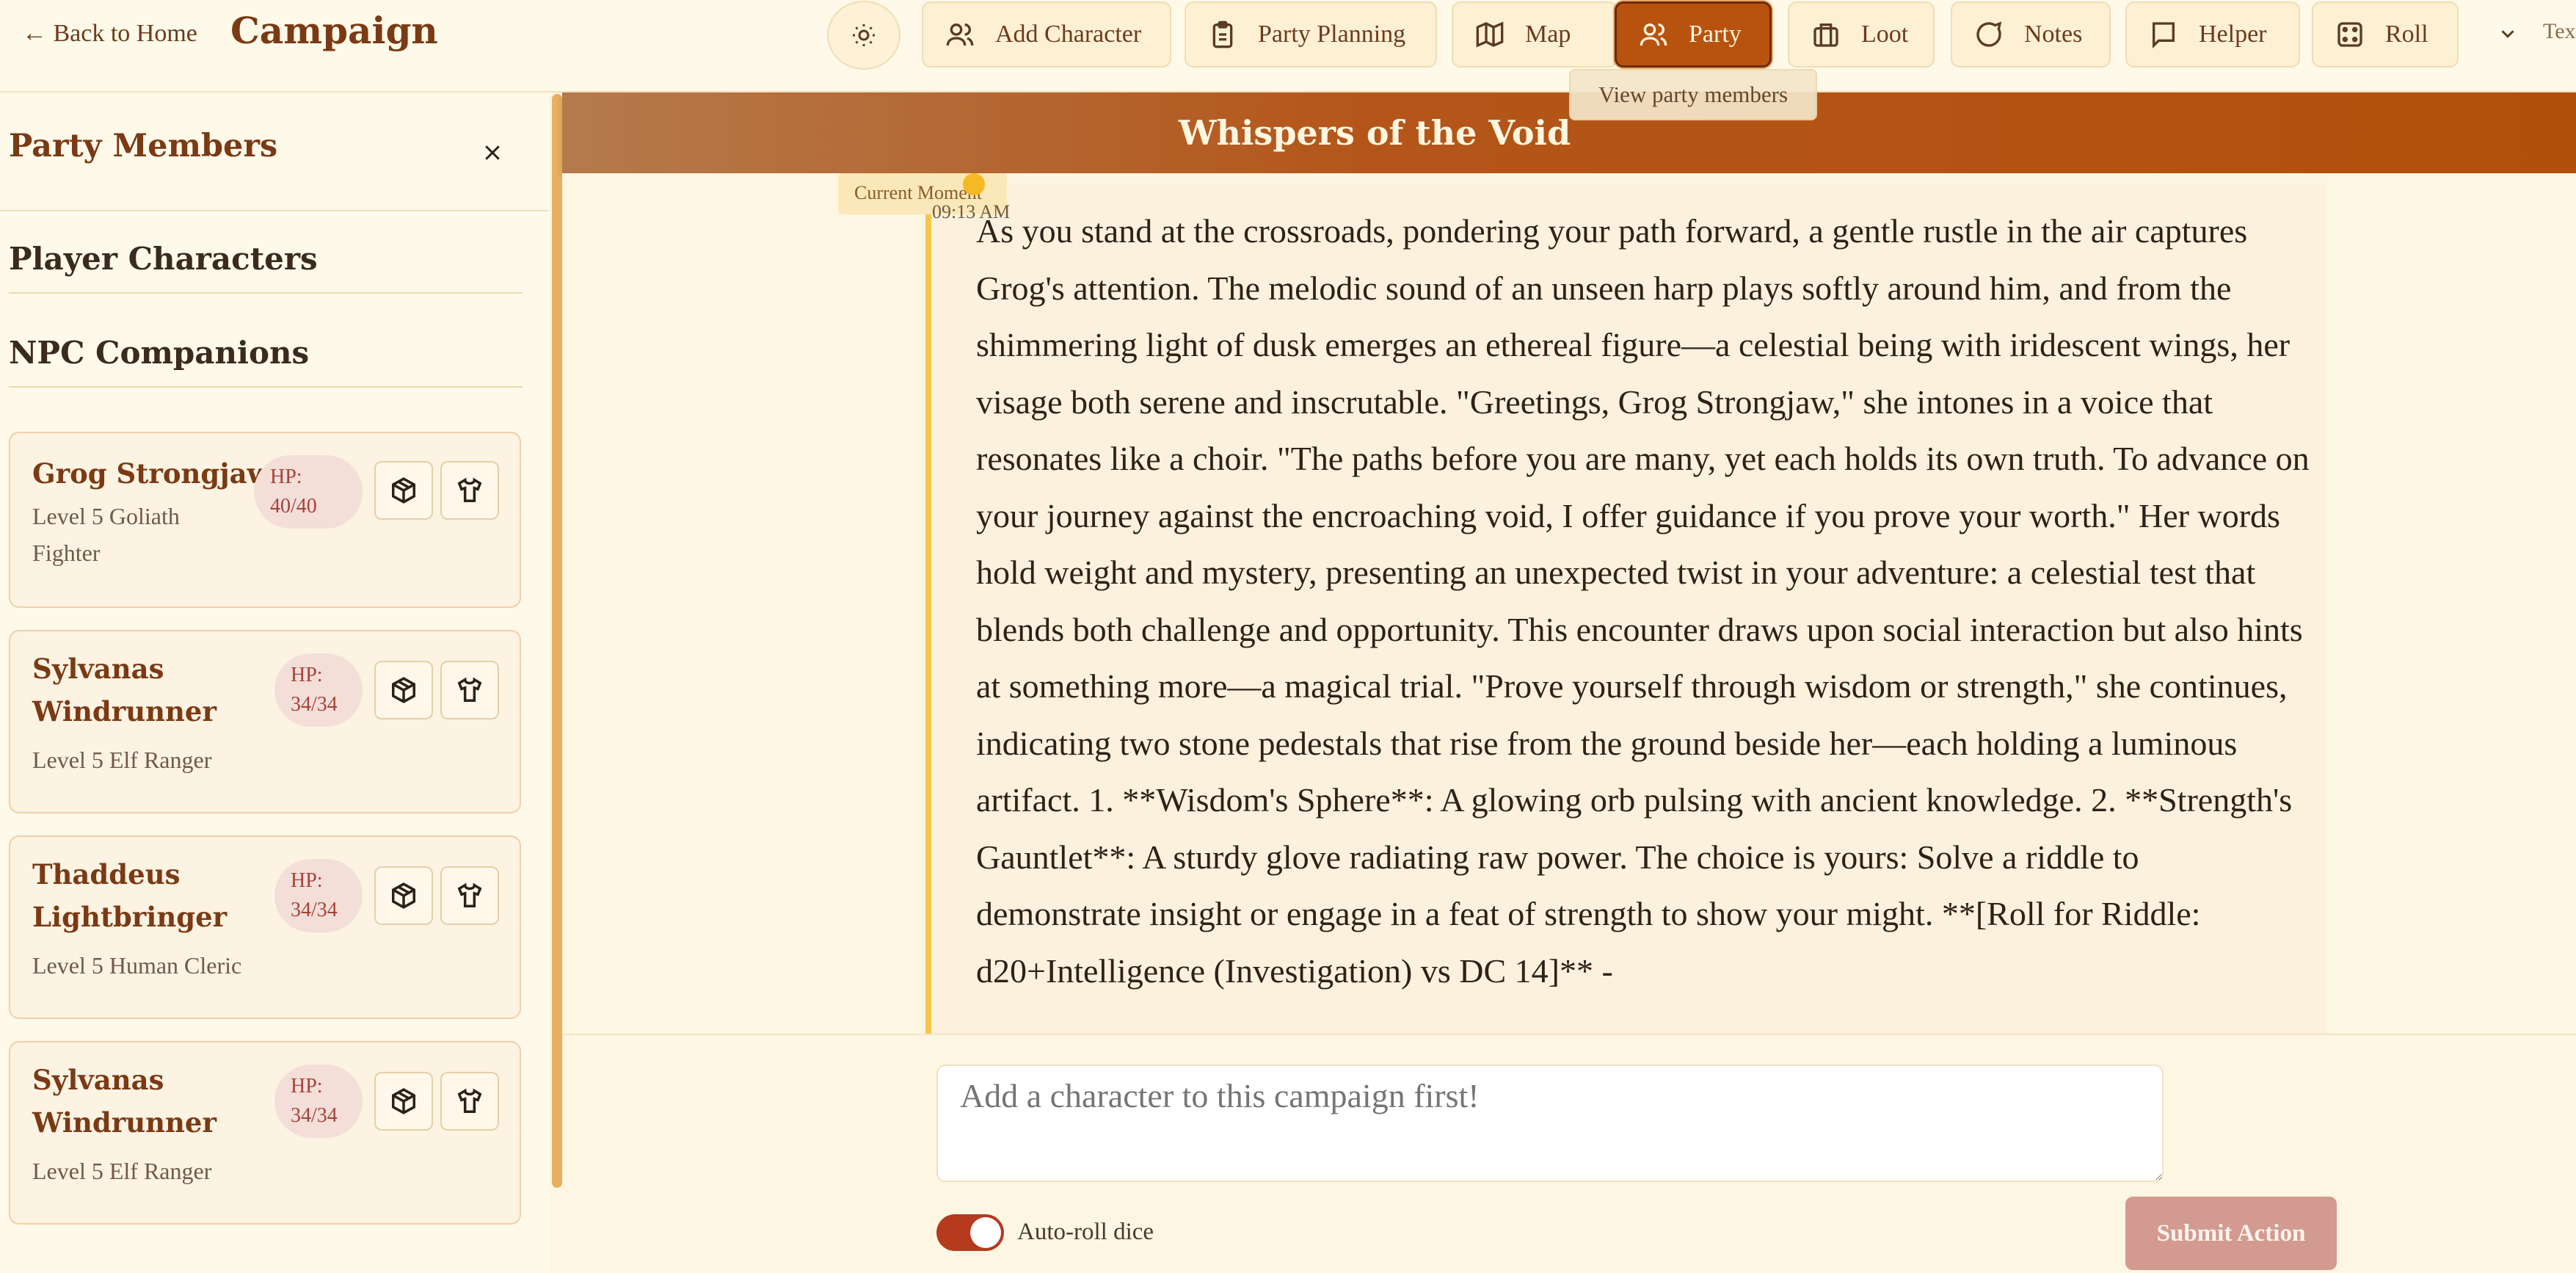  I want to click on nav-helper-button: Helper, so click(2212, 35).